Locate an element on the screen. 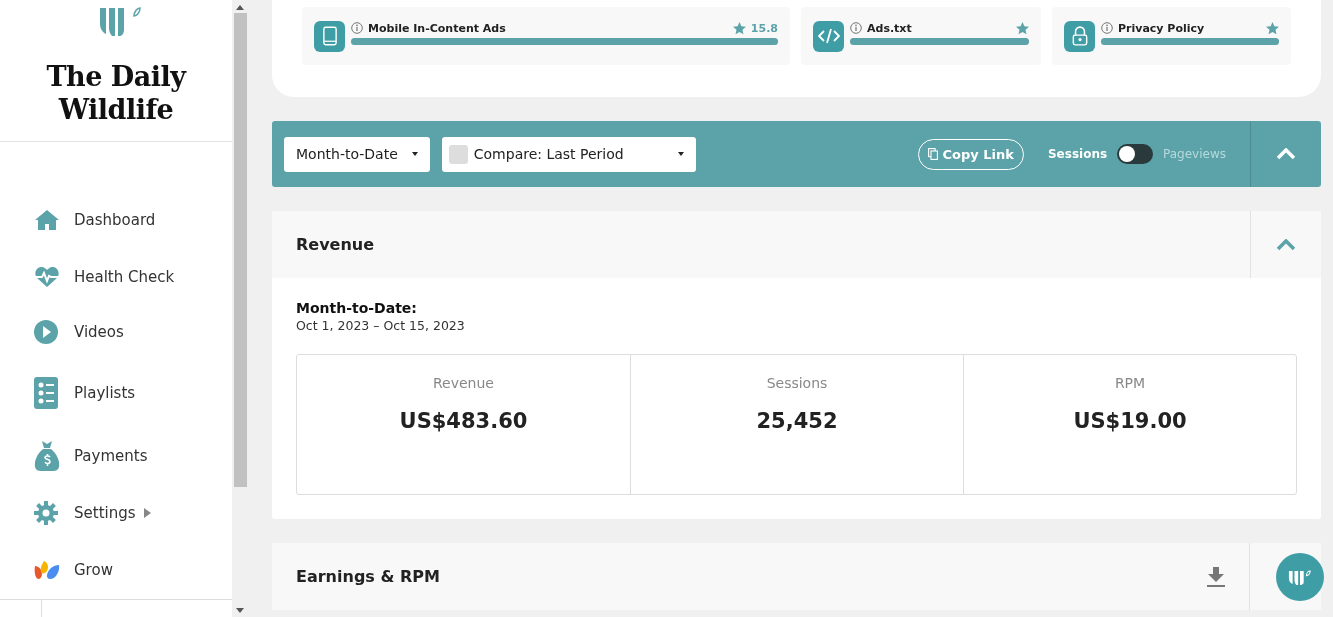 This screenshot has width=1333, height=617. toggle-label: Sessions is located at coordinates (1077, 154).